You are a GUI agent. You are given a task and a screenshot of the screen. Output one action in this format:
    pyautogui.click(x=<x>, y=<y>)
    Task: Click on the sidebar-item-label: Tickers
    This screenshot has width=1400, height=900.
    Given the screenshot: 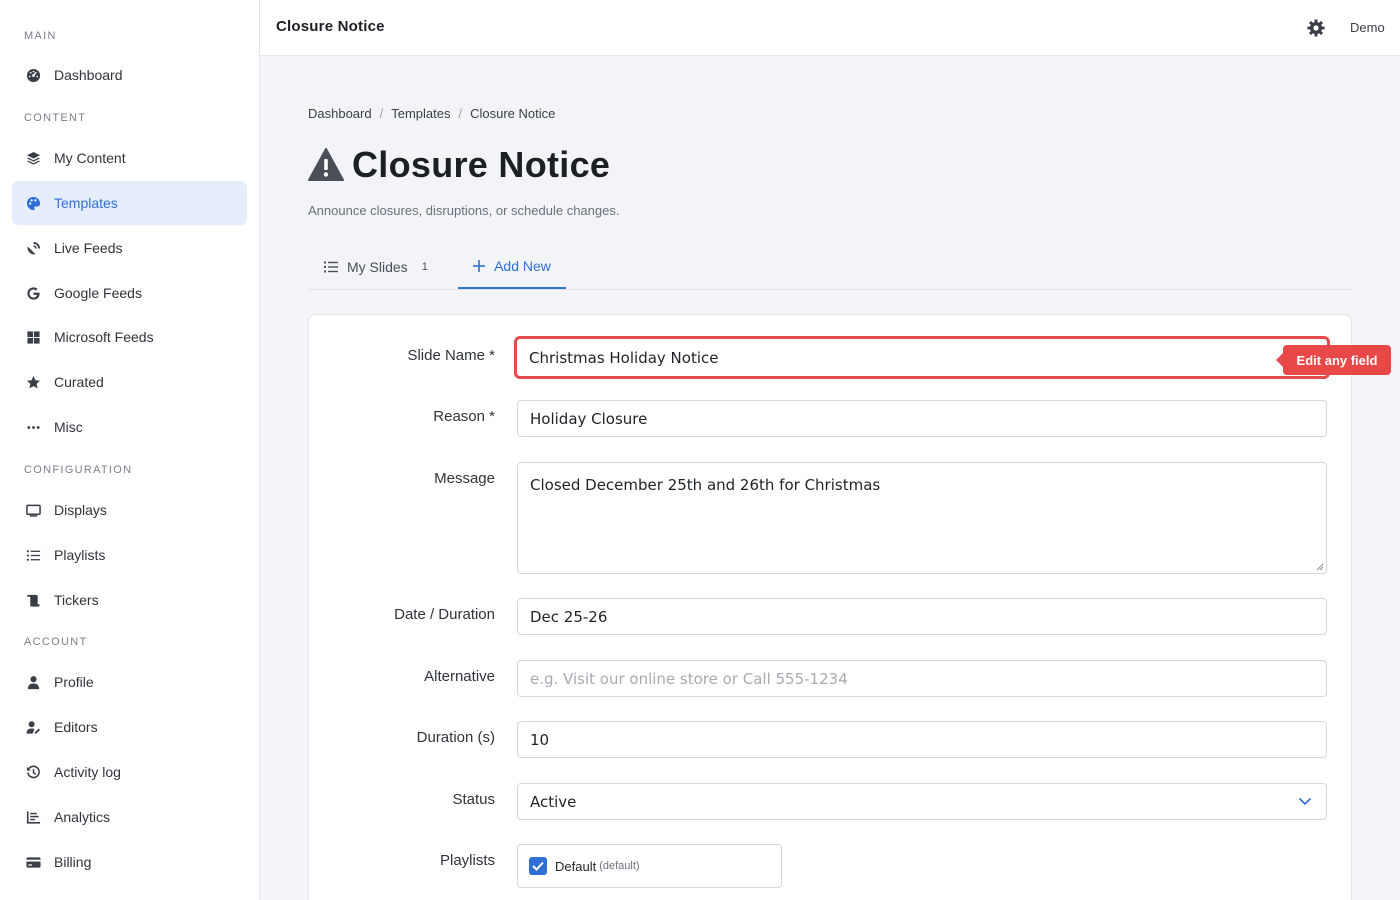 What is the action you would take?
    pyautogui.click(x=76, y=600)
    